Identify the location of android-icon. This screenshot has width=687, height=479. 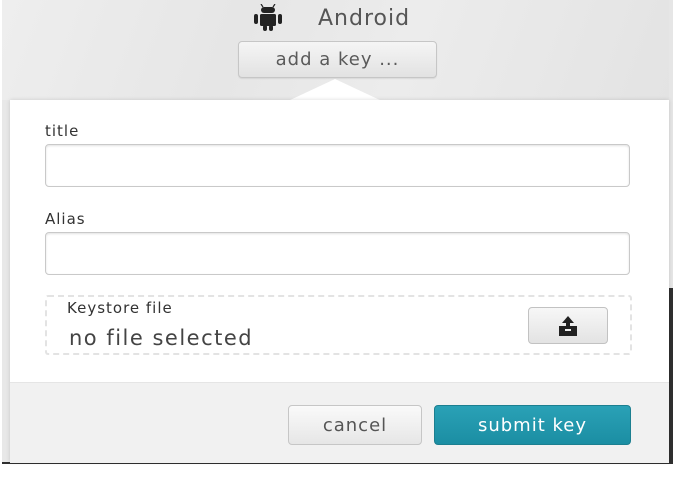
(268, 17).